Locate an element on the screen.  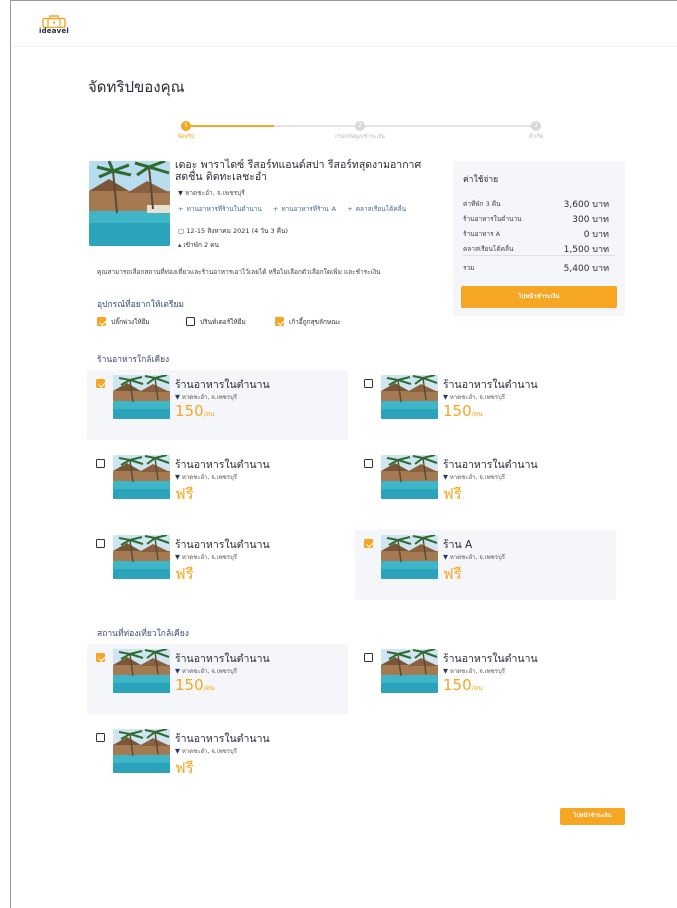
cost-row: ร้านอาหาร A 0 บาท is located at coordinates (539, 234).